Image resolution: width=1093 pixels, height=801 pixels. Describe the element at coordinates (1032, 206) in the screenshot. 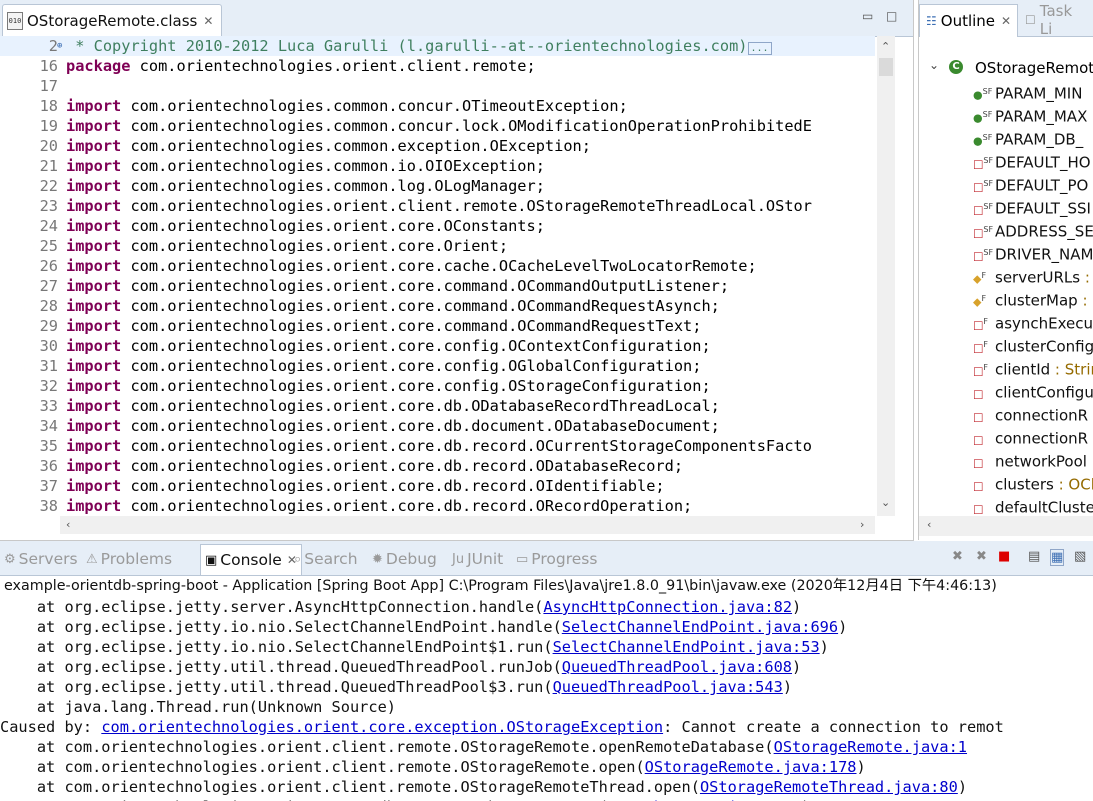

I see `outline-item: □SF DEFAULT_SSI` at that location.